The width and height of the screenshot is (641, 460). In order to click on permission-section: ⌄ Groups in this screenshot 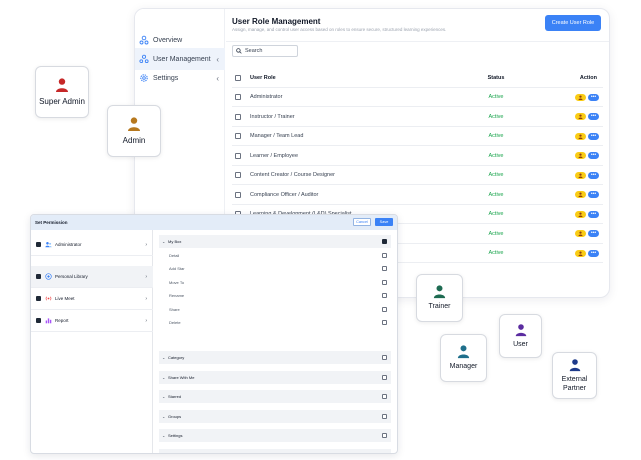, I will do `click(275, 416)`.